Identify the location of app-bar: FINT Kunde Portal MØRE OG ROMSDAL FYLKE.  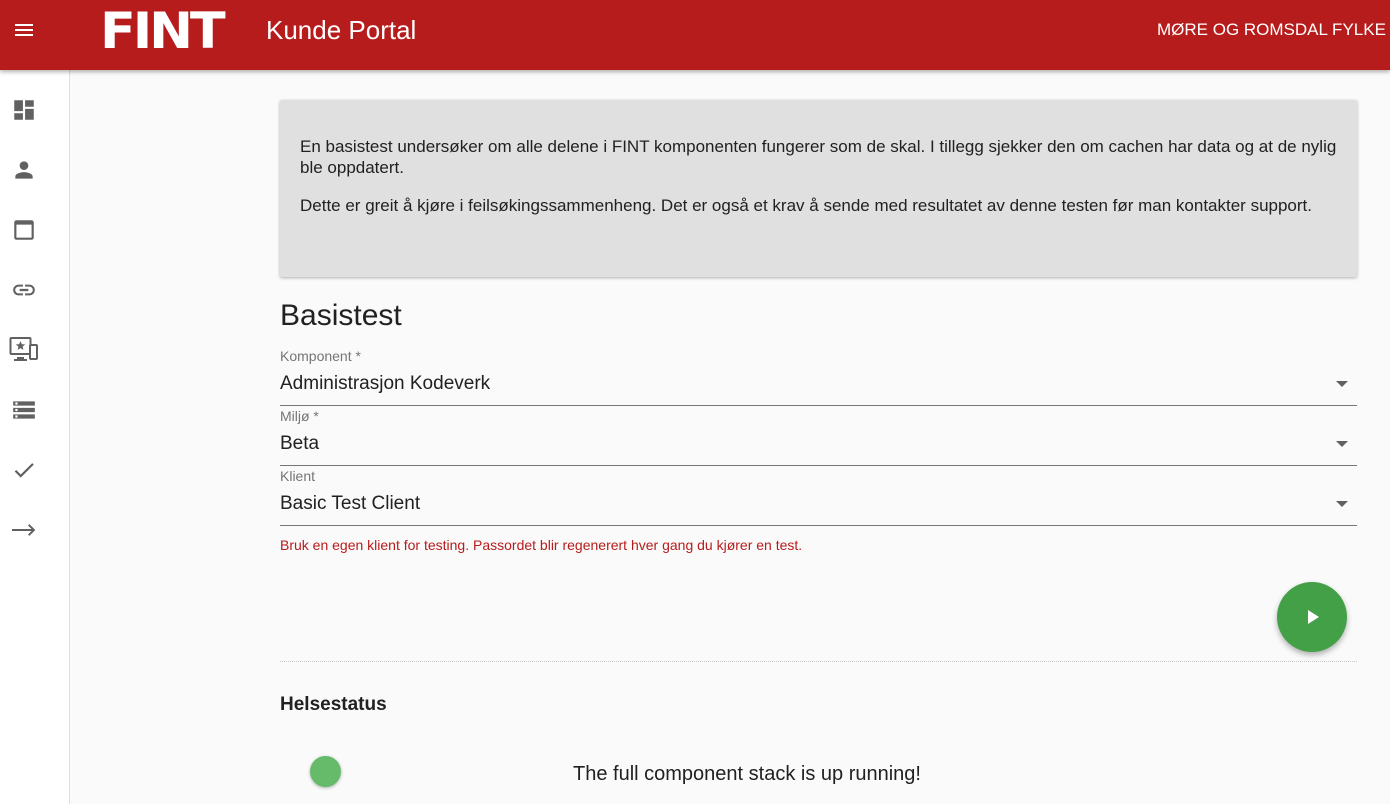
(695, 35).